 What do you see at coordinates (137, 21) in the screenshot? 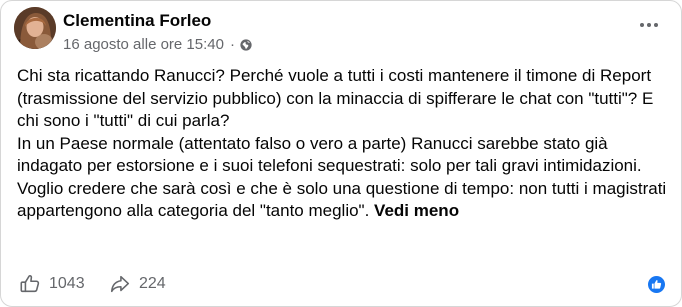
I see `author-name: Clementina Forleo` at bounding box center [137, 21].